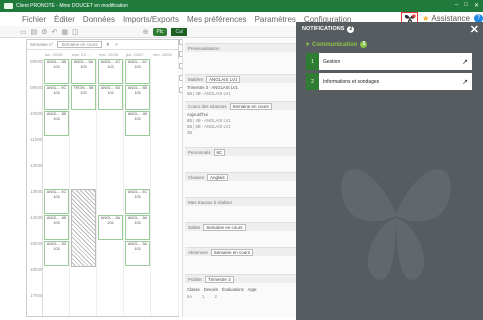  I want to click on week-number-label: Semaine n°, so click(42, 44).